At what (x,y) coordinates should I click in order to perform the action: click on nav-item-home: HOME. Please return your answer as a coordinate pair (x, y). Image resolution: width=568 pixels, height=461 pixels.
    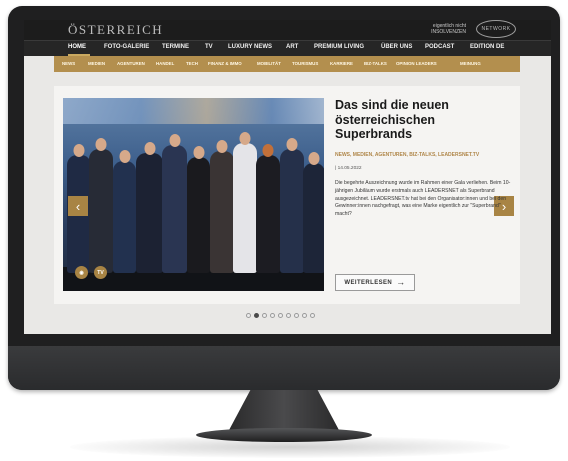
    Looking at the image, I should click on (77, 47).